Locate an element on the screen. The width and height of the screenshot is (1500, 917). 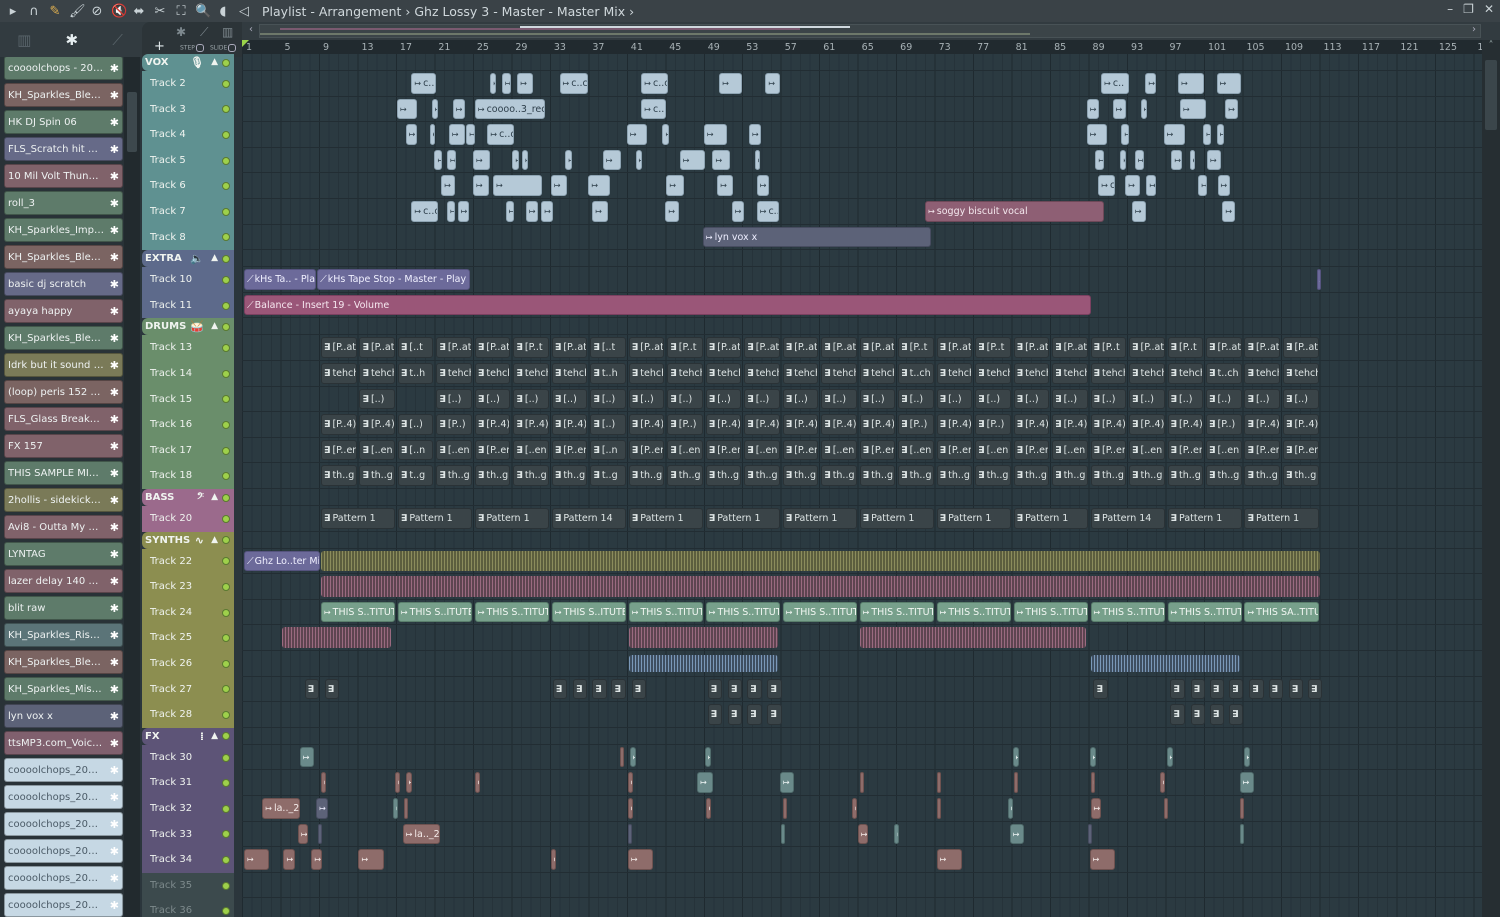
minimize-button: – is located at coordinates (1450, 9).